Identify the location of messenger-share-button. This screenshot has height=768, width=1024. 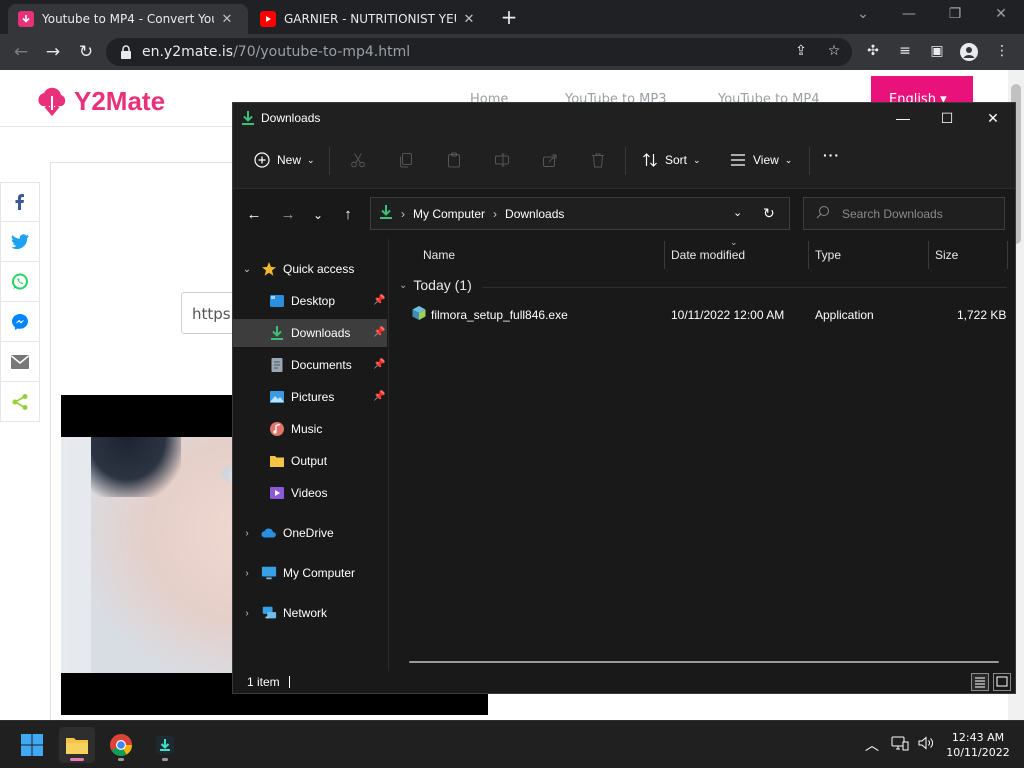
(20, 322).